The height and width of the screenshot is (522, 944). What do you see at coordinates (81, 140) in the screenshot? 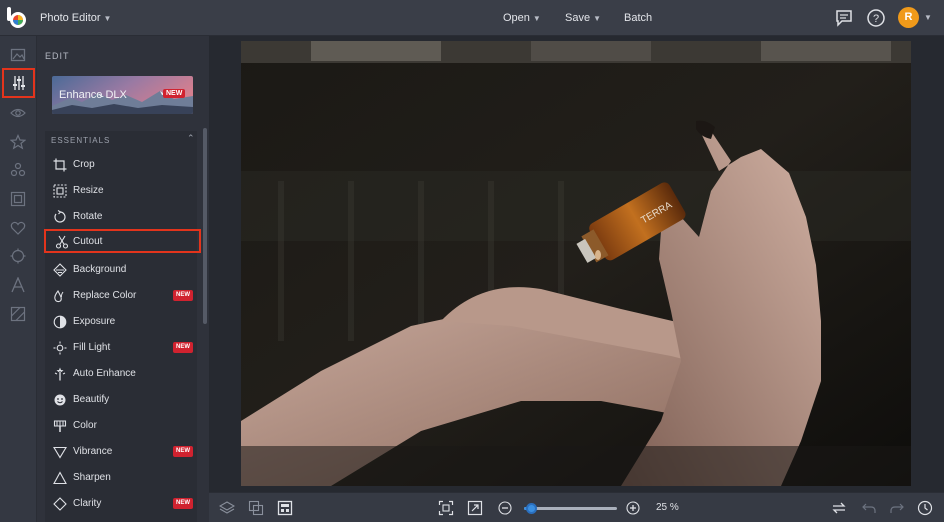
I see `section-title: ESSENTIALS` at bounding box center [81, 140].